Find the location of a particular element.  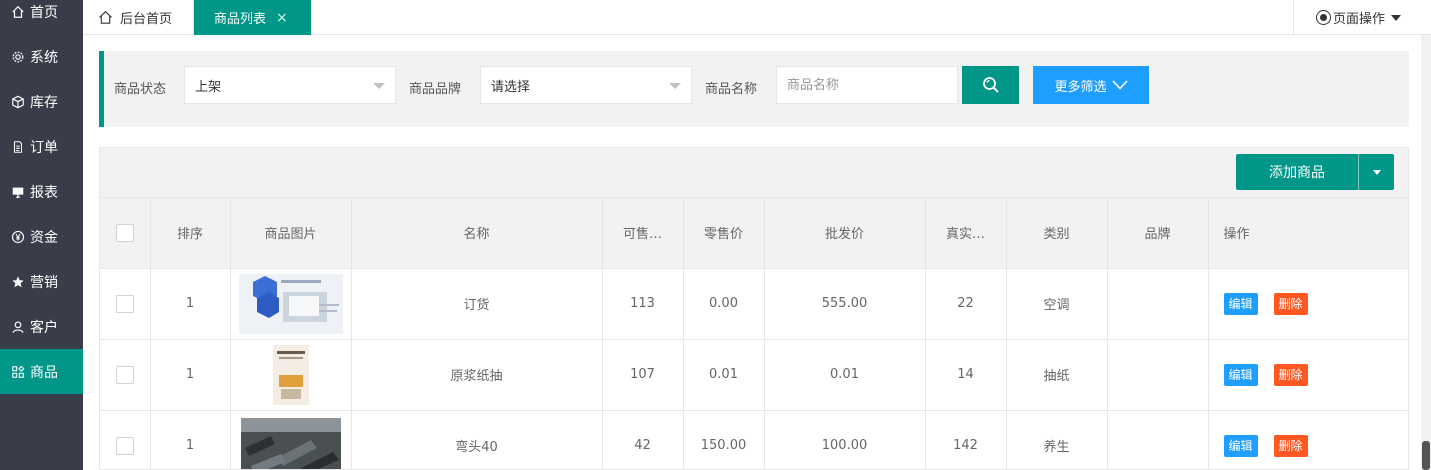

sidebar: 首页 系统 库存 订单 报表 资金 营销 客户 商品 is located at coordinates (41, 235).